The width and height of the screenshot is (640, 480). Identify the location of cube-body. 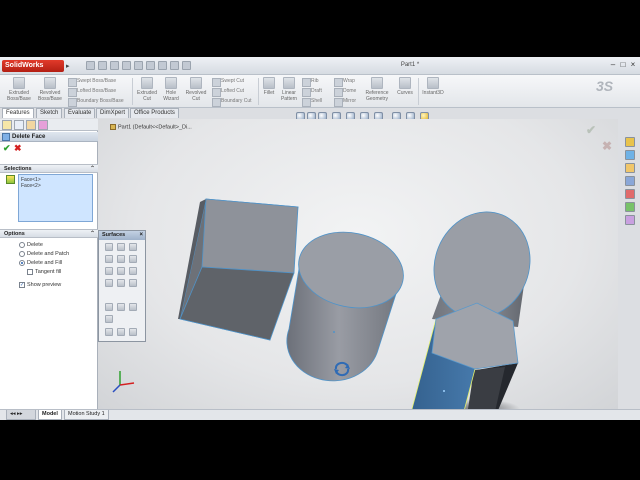
(238, 269).